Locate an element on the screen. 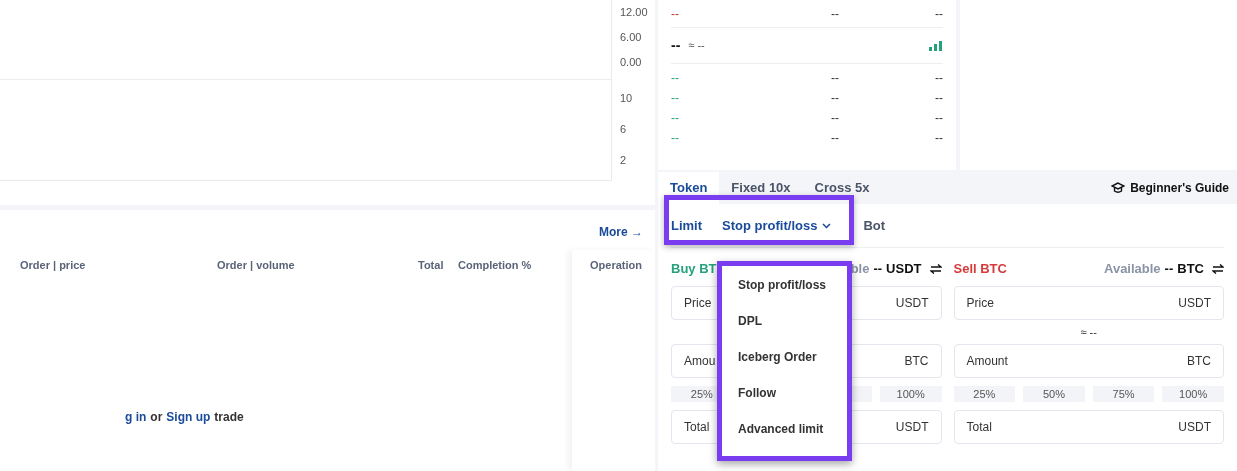 This screenshot has width=1237, height=471. column-header: Order | price is located at coordinates (53, 265).